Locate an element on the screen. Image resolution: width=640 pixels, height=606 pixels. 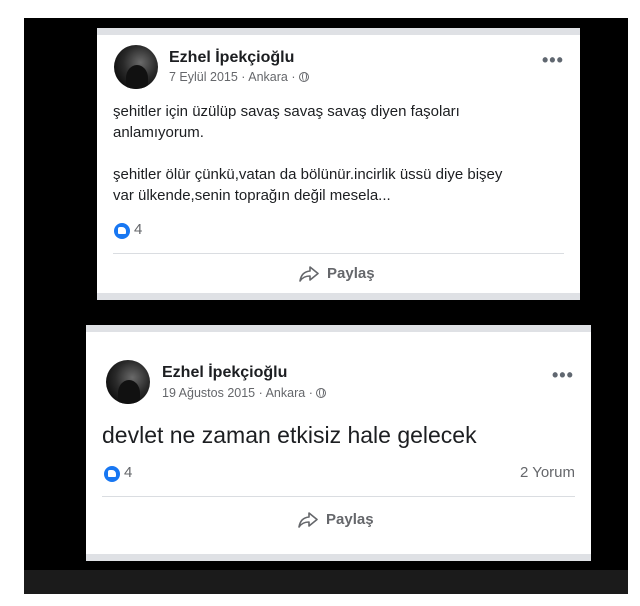
post-meta: 7 Eylül 2015 · Ankara · is located at coordinates (239, 77).